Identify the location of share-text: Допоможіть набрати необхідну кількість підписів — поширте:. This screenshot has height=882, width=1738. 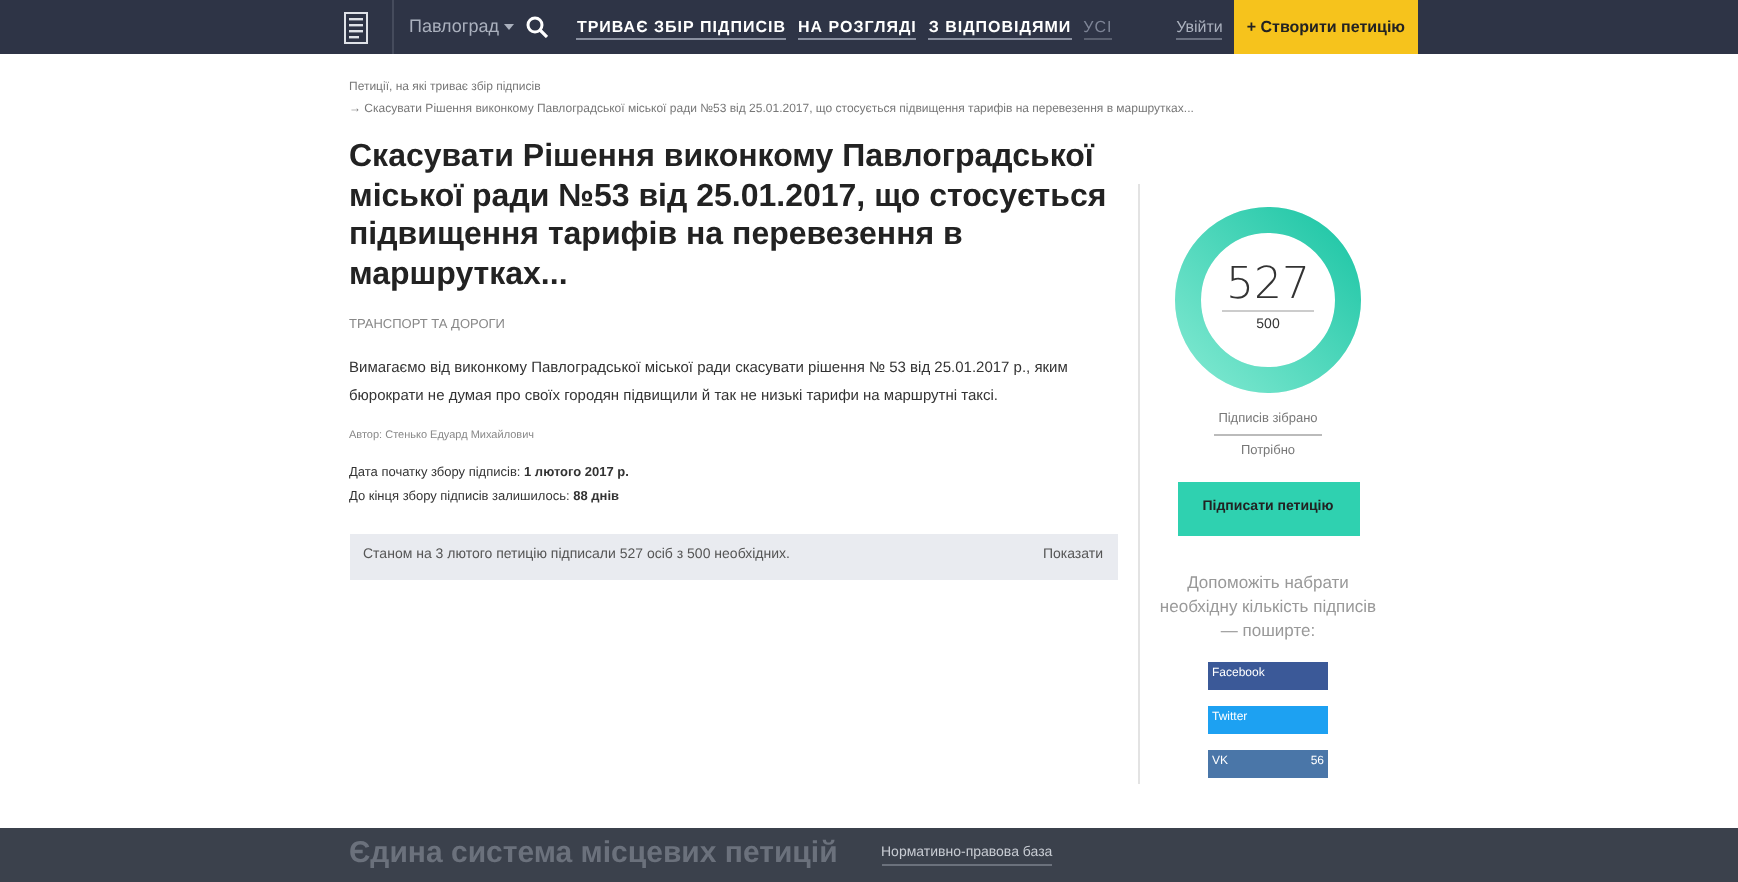
(1268, 605).